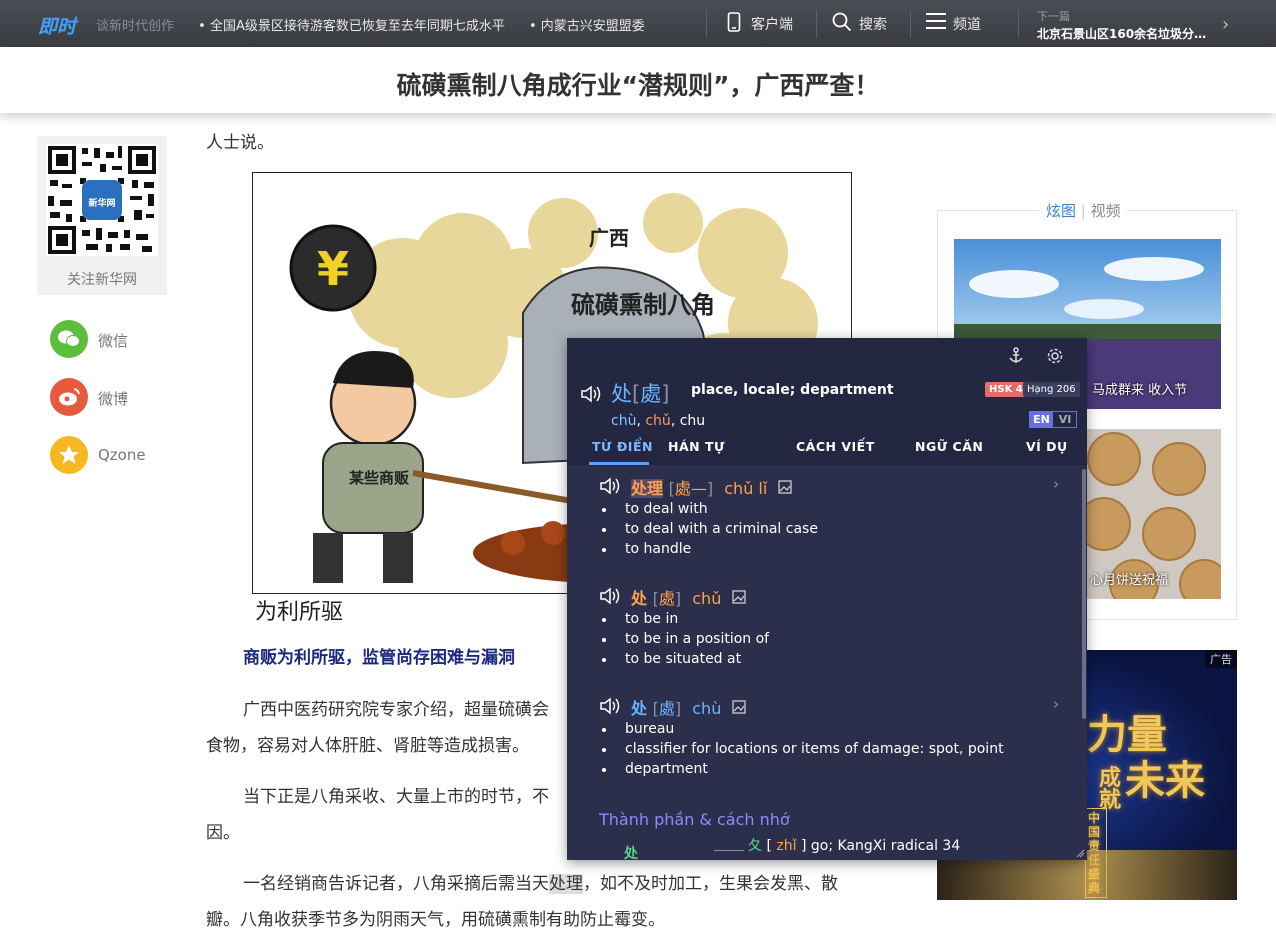  I want to click on share-label: 微信, so click(113, 341).